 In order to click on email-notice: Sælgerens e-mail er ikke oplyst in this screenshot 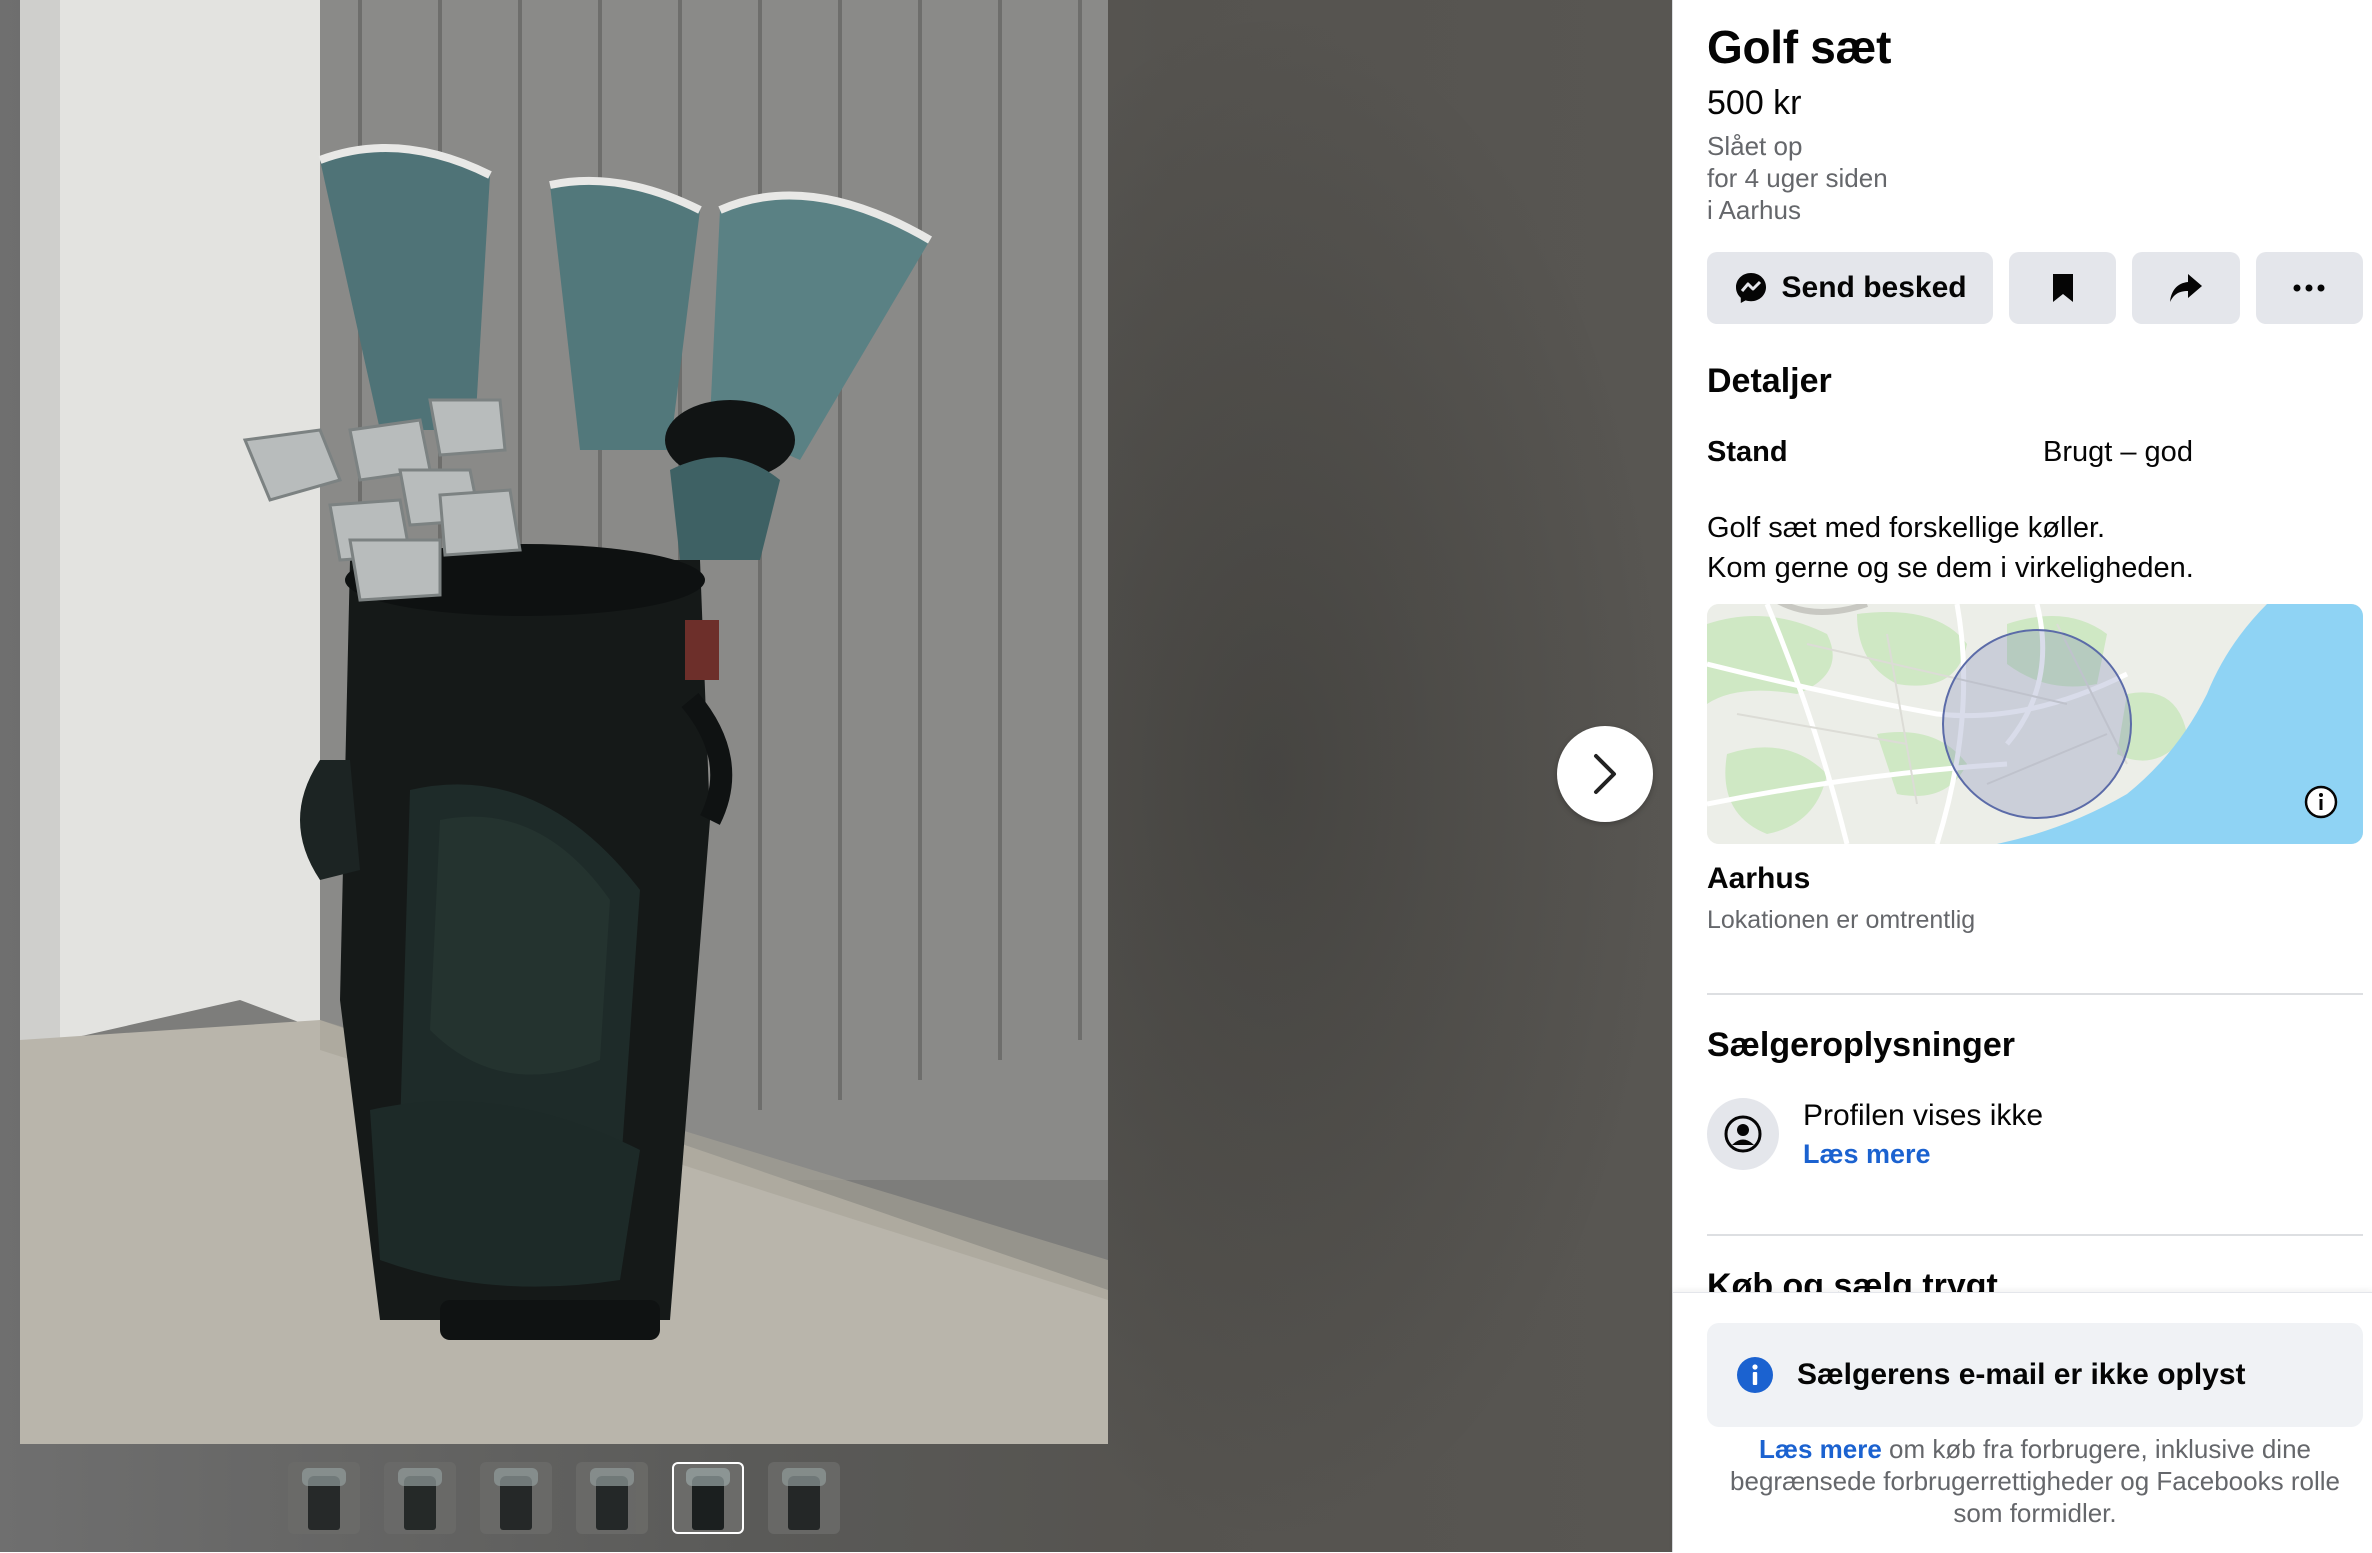, I will do `click(2035, 1375)`.